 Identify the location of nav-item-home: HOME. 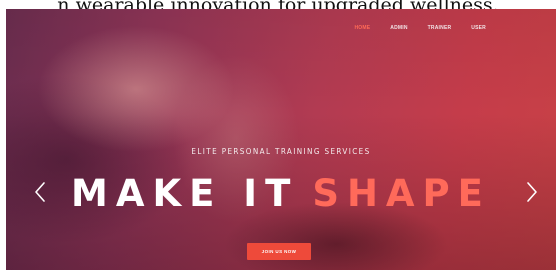
(362, 28).